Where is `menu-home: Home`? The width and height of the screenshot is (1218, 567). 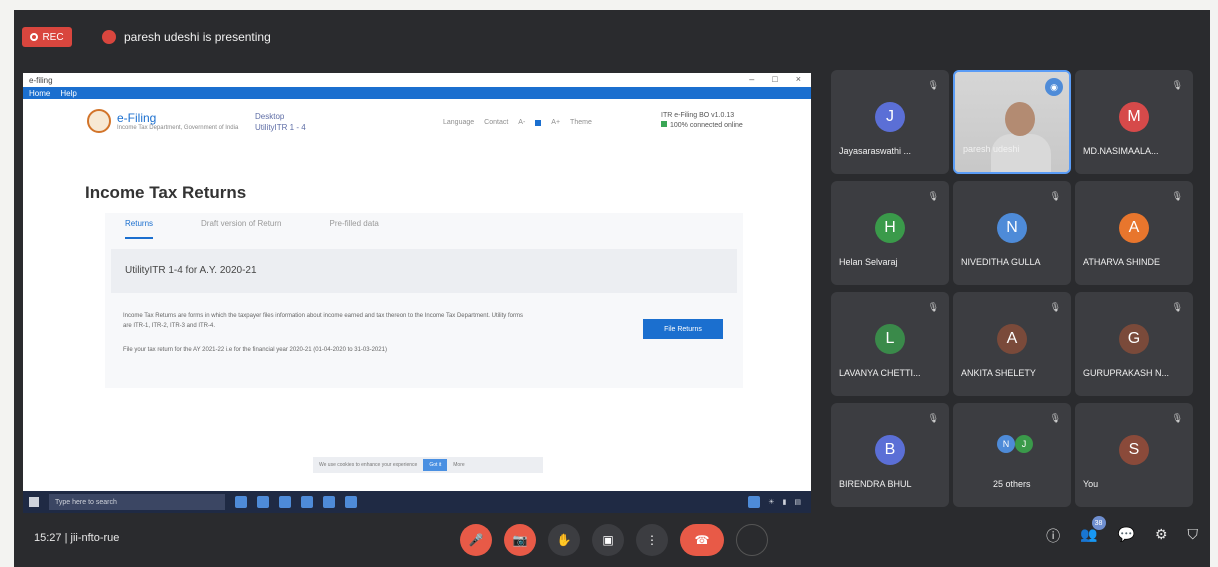 menu-home: Home is located at coordinates (39, 93).